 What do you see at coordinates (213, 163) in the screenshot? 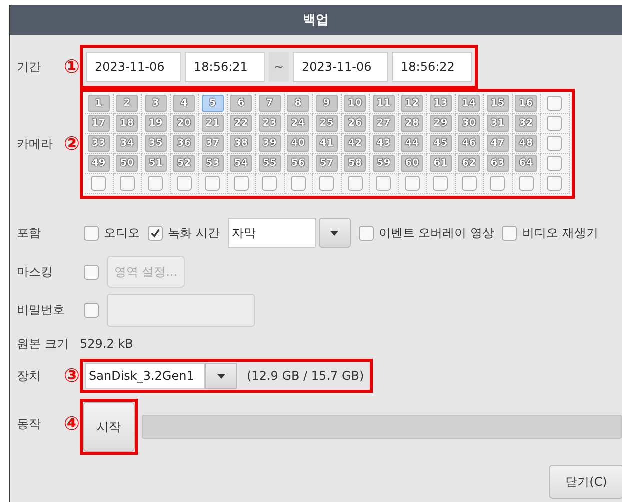
I see `camera-button: 53` at bounding box center [213, 163].